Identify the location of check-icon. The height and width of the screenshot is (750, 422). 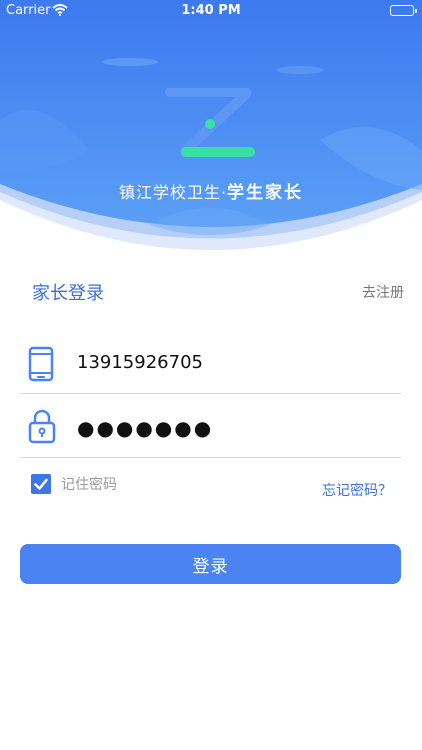
(41, 484).